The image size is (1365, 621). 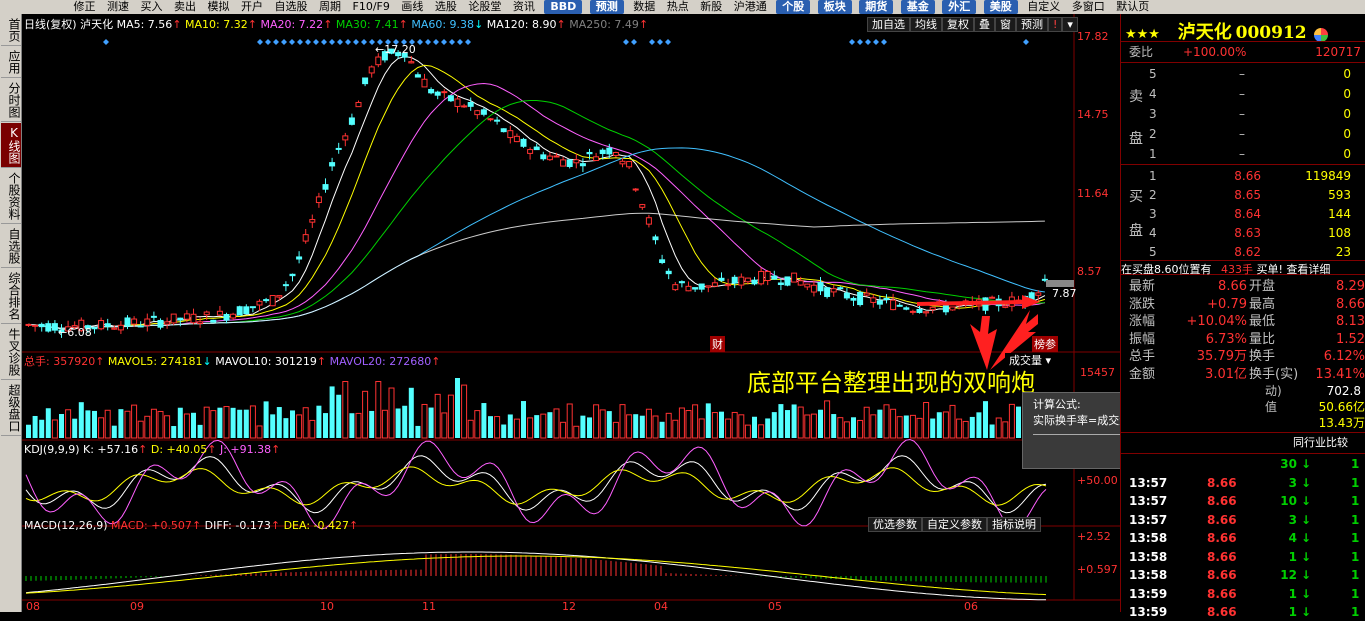 I want to click on toolbar-item: 数据, so click(x=644, y=7).